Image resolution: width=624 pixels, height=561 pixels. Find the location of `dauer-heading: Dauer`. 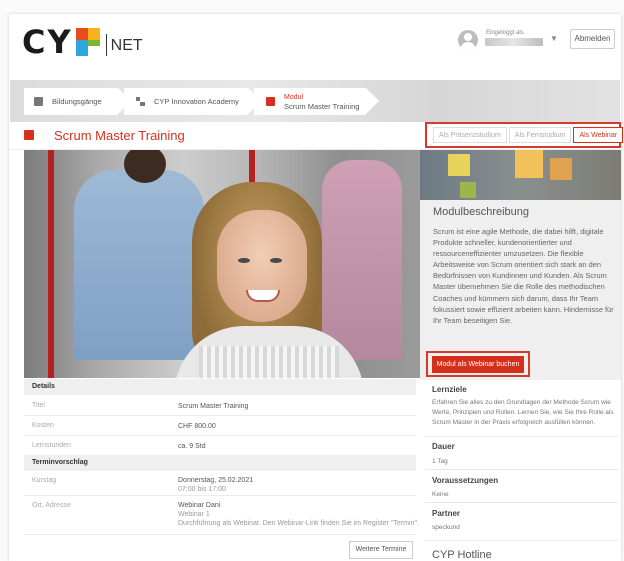

dauer-heading: Dauer is located at coordinates (443, 446).